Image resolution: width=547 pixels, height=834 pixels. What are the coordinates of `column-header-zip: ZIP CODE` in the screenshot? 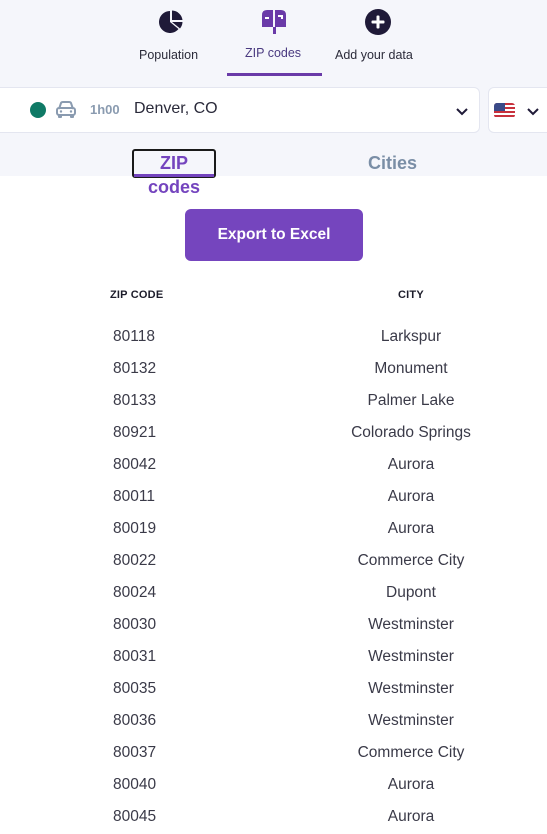 It's located at (137, 295).